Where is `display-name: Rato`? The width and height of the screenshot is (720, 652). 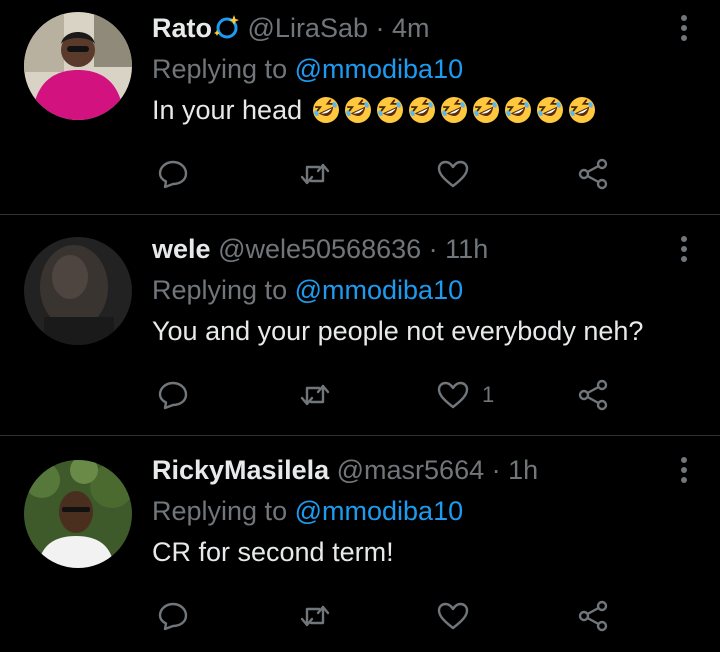 display-name: Rato is located at coordinates (182, 28).